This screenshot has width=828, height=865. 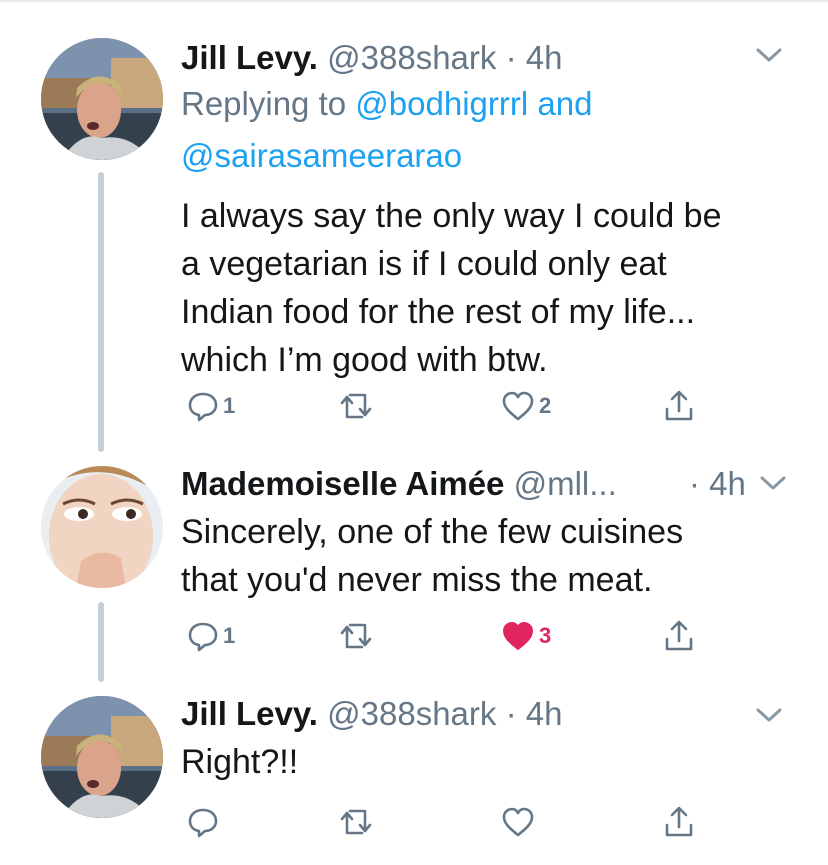 I want to click on tweet-text: Right?!!, so click(x=484, y=762).